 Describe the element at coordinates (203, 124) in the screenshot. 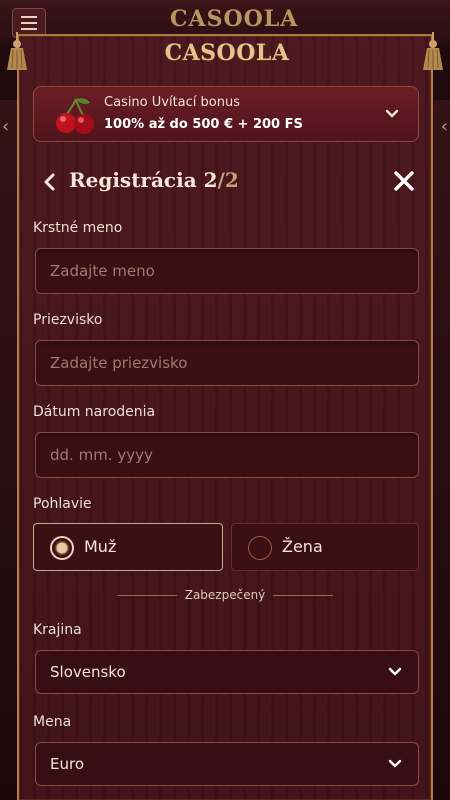

I see `bonus-offer: 100% až do 500 € + 200 FS` at that location.